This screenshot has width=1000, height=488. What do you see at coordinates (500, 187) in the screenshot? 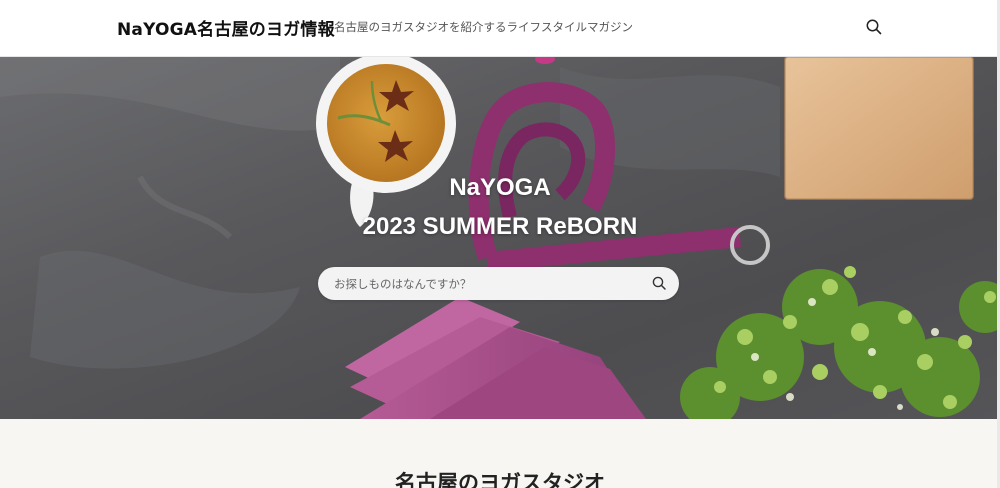
I see `hero-title-line1: NaYOGA` at bounding box center [500, 187].